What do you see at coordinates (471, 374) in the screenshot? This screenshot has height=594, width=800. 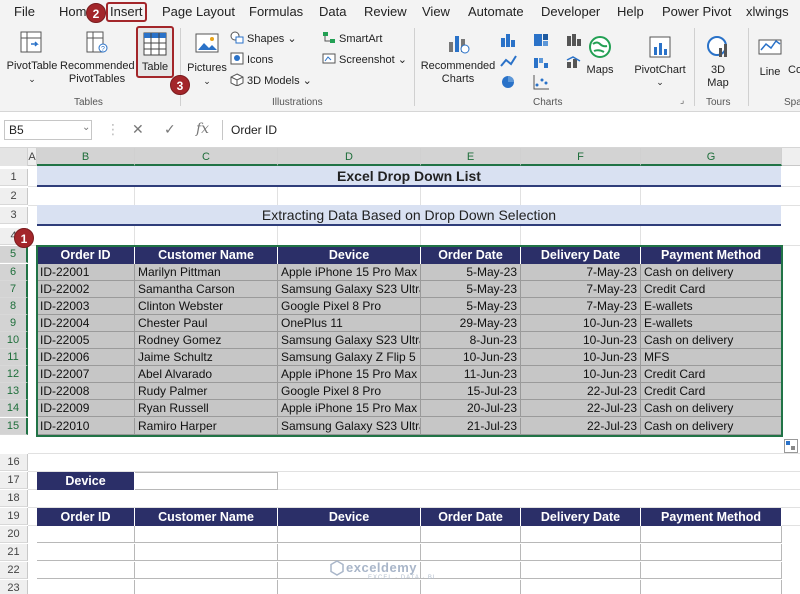 I see `cell-order-date: 11-Jun-23` at bounding box center [471, 374].